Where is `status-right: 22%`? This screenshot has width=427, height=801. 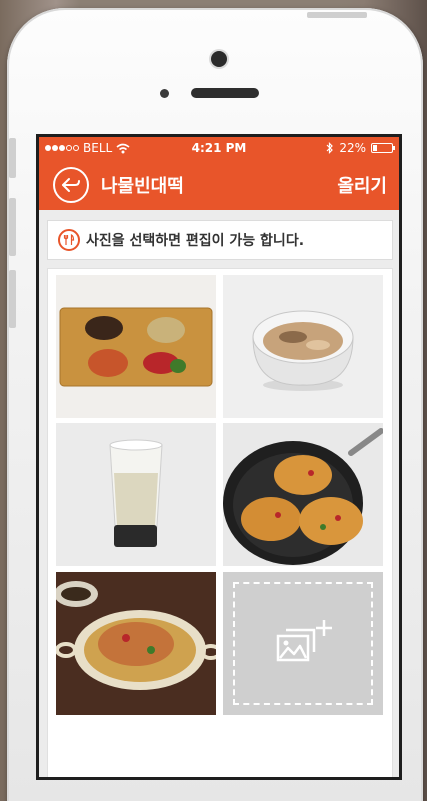
status-right: 22% is located at coordinates (360, 148).